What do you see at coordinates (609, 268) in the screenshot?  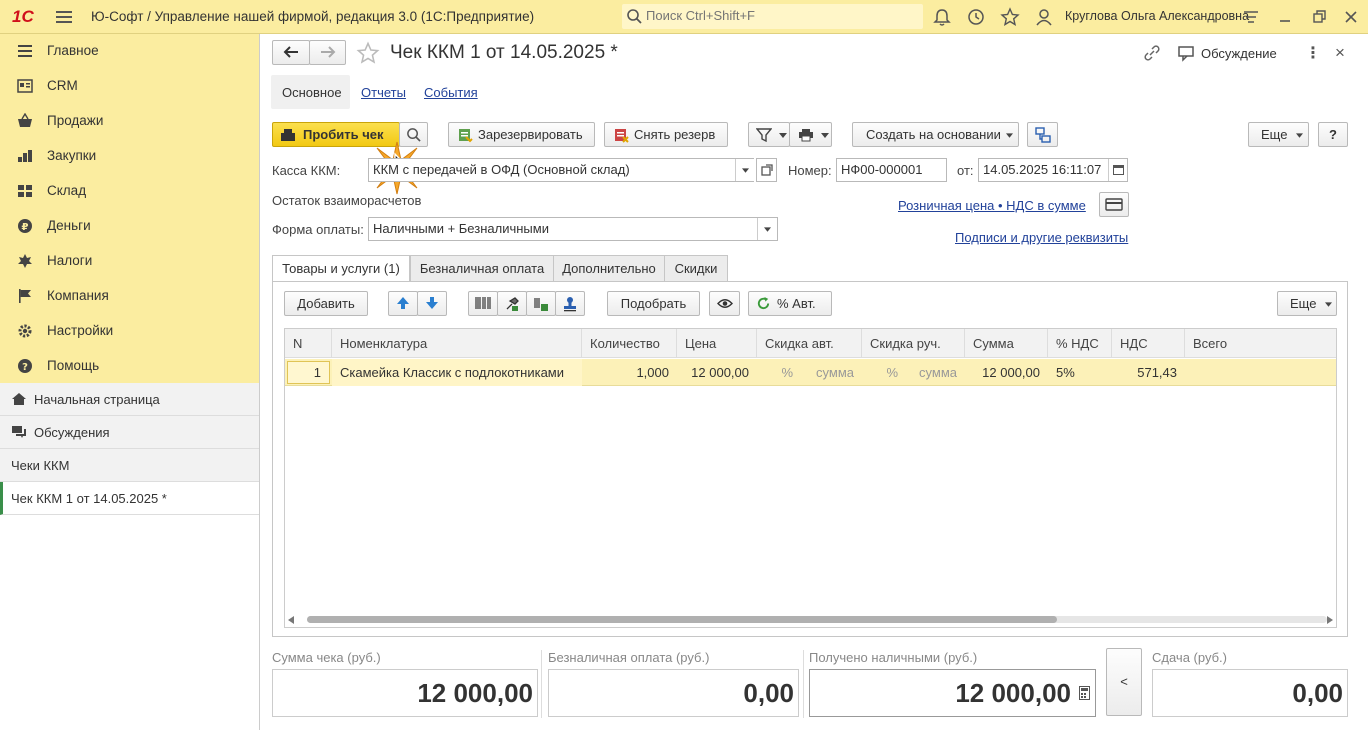 I see `tab-additional: Дополнительно` at bounding box center [609, 268].